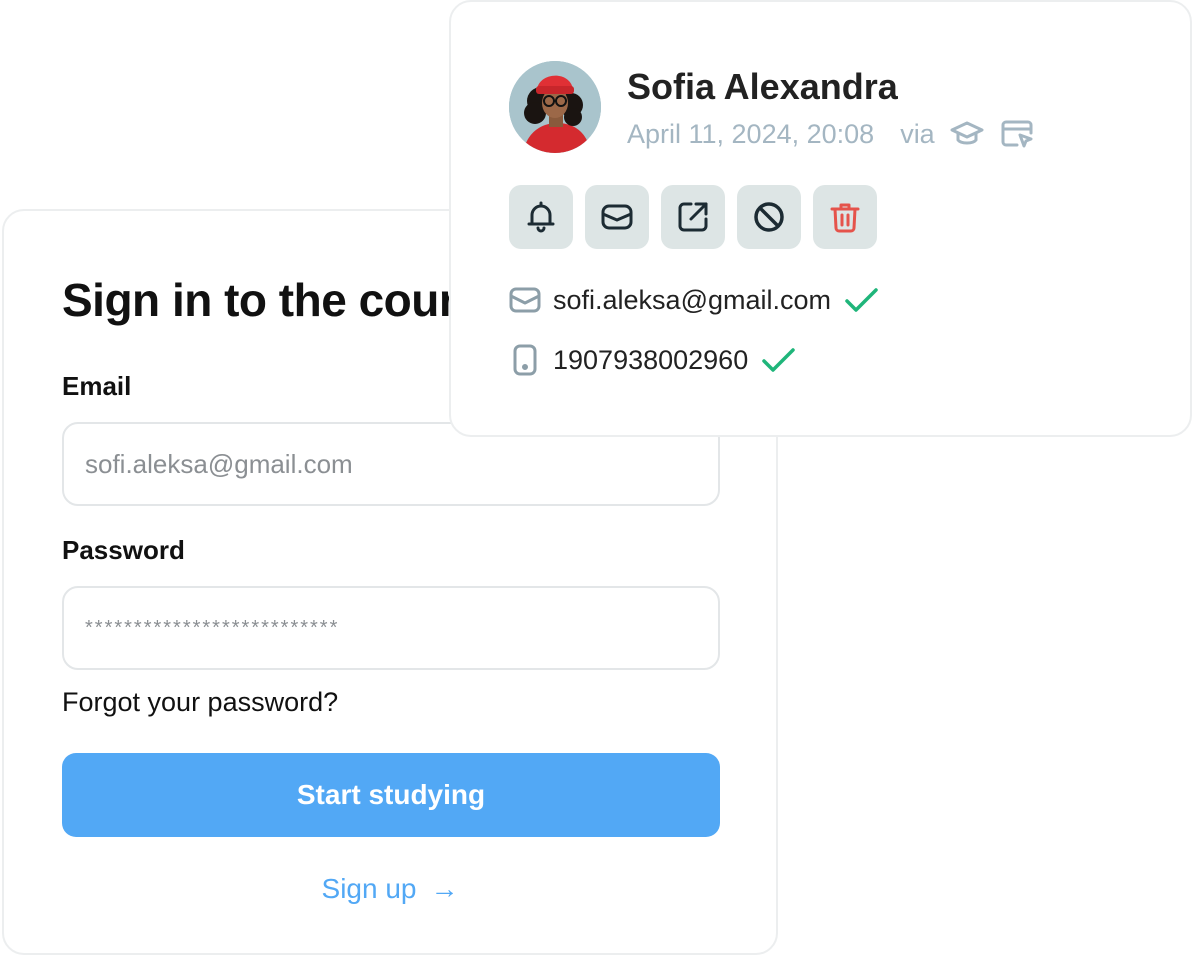 This screenshot has width=1192, height=956. I want to click on profile-phone: 1907938002960, so click(650, 360).